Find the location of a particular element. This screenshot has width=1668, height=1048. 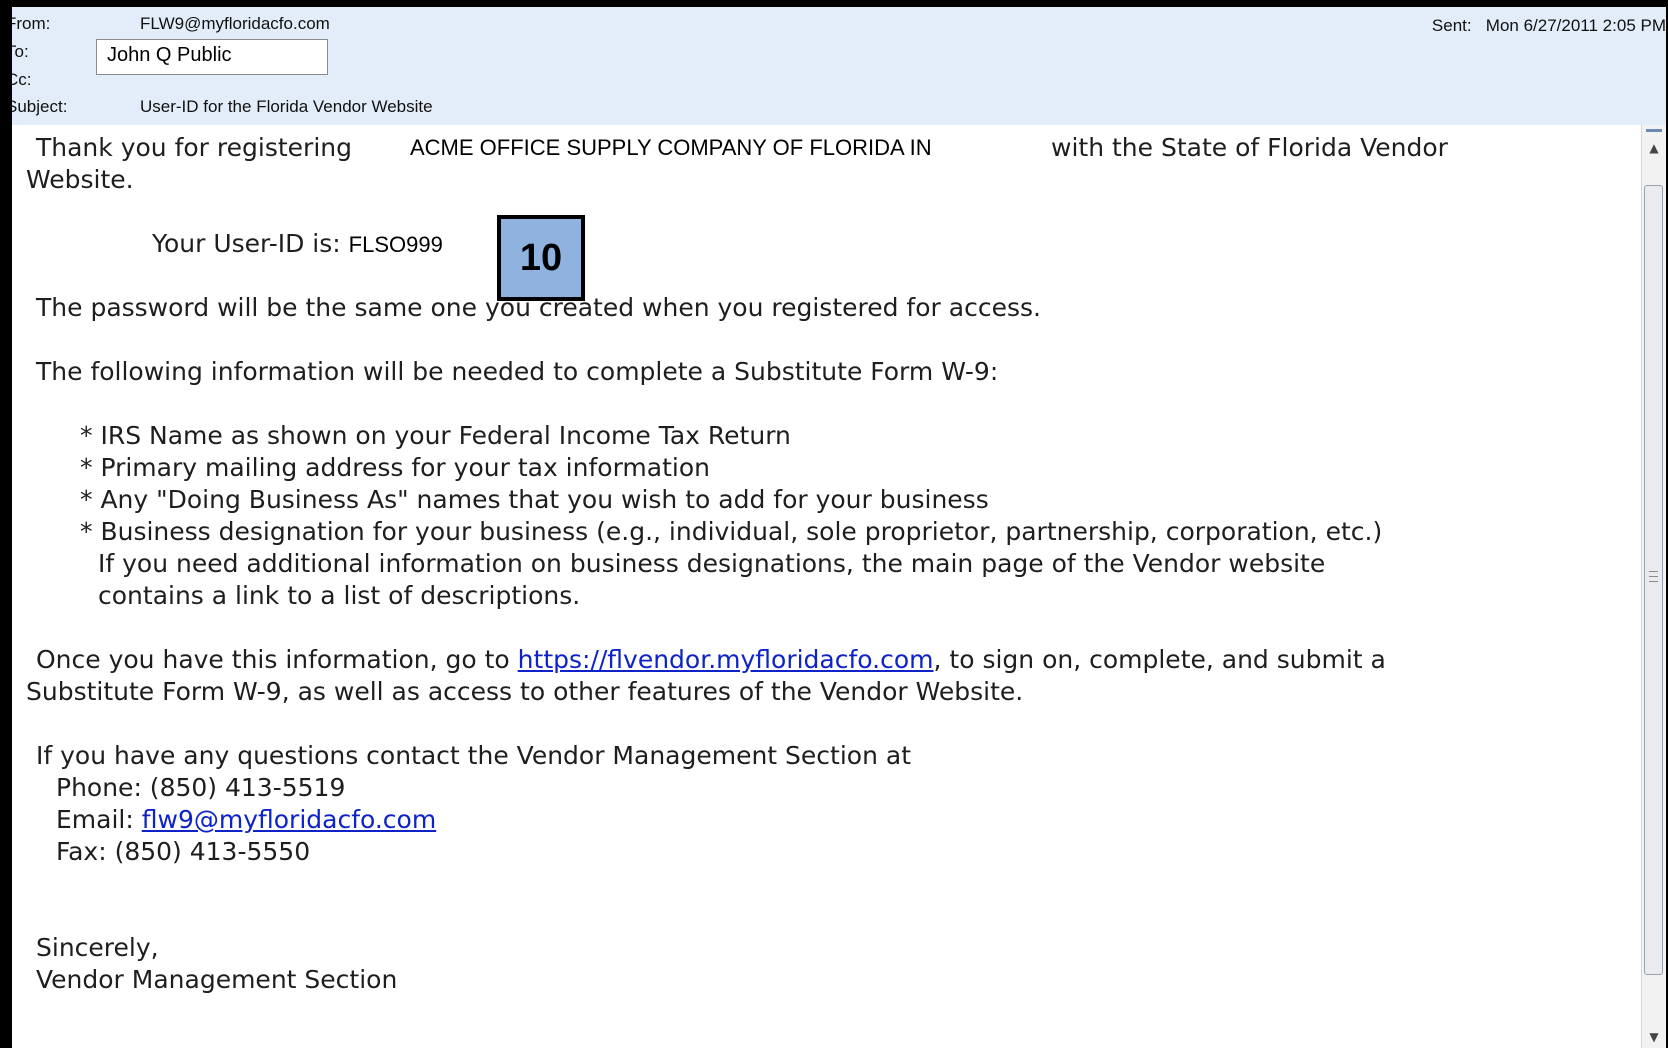

intro-line: Thank you for registering is located at coordinates (194, 148).